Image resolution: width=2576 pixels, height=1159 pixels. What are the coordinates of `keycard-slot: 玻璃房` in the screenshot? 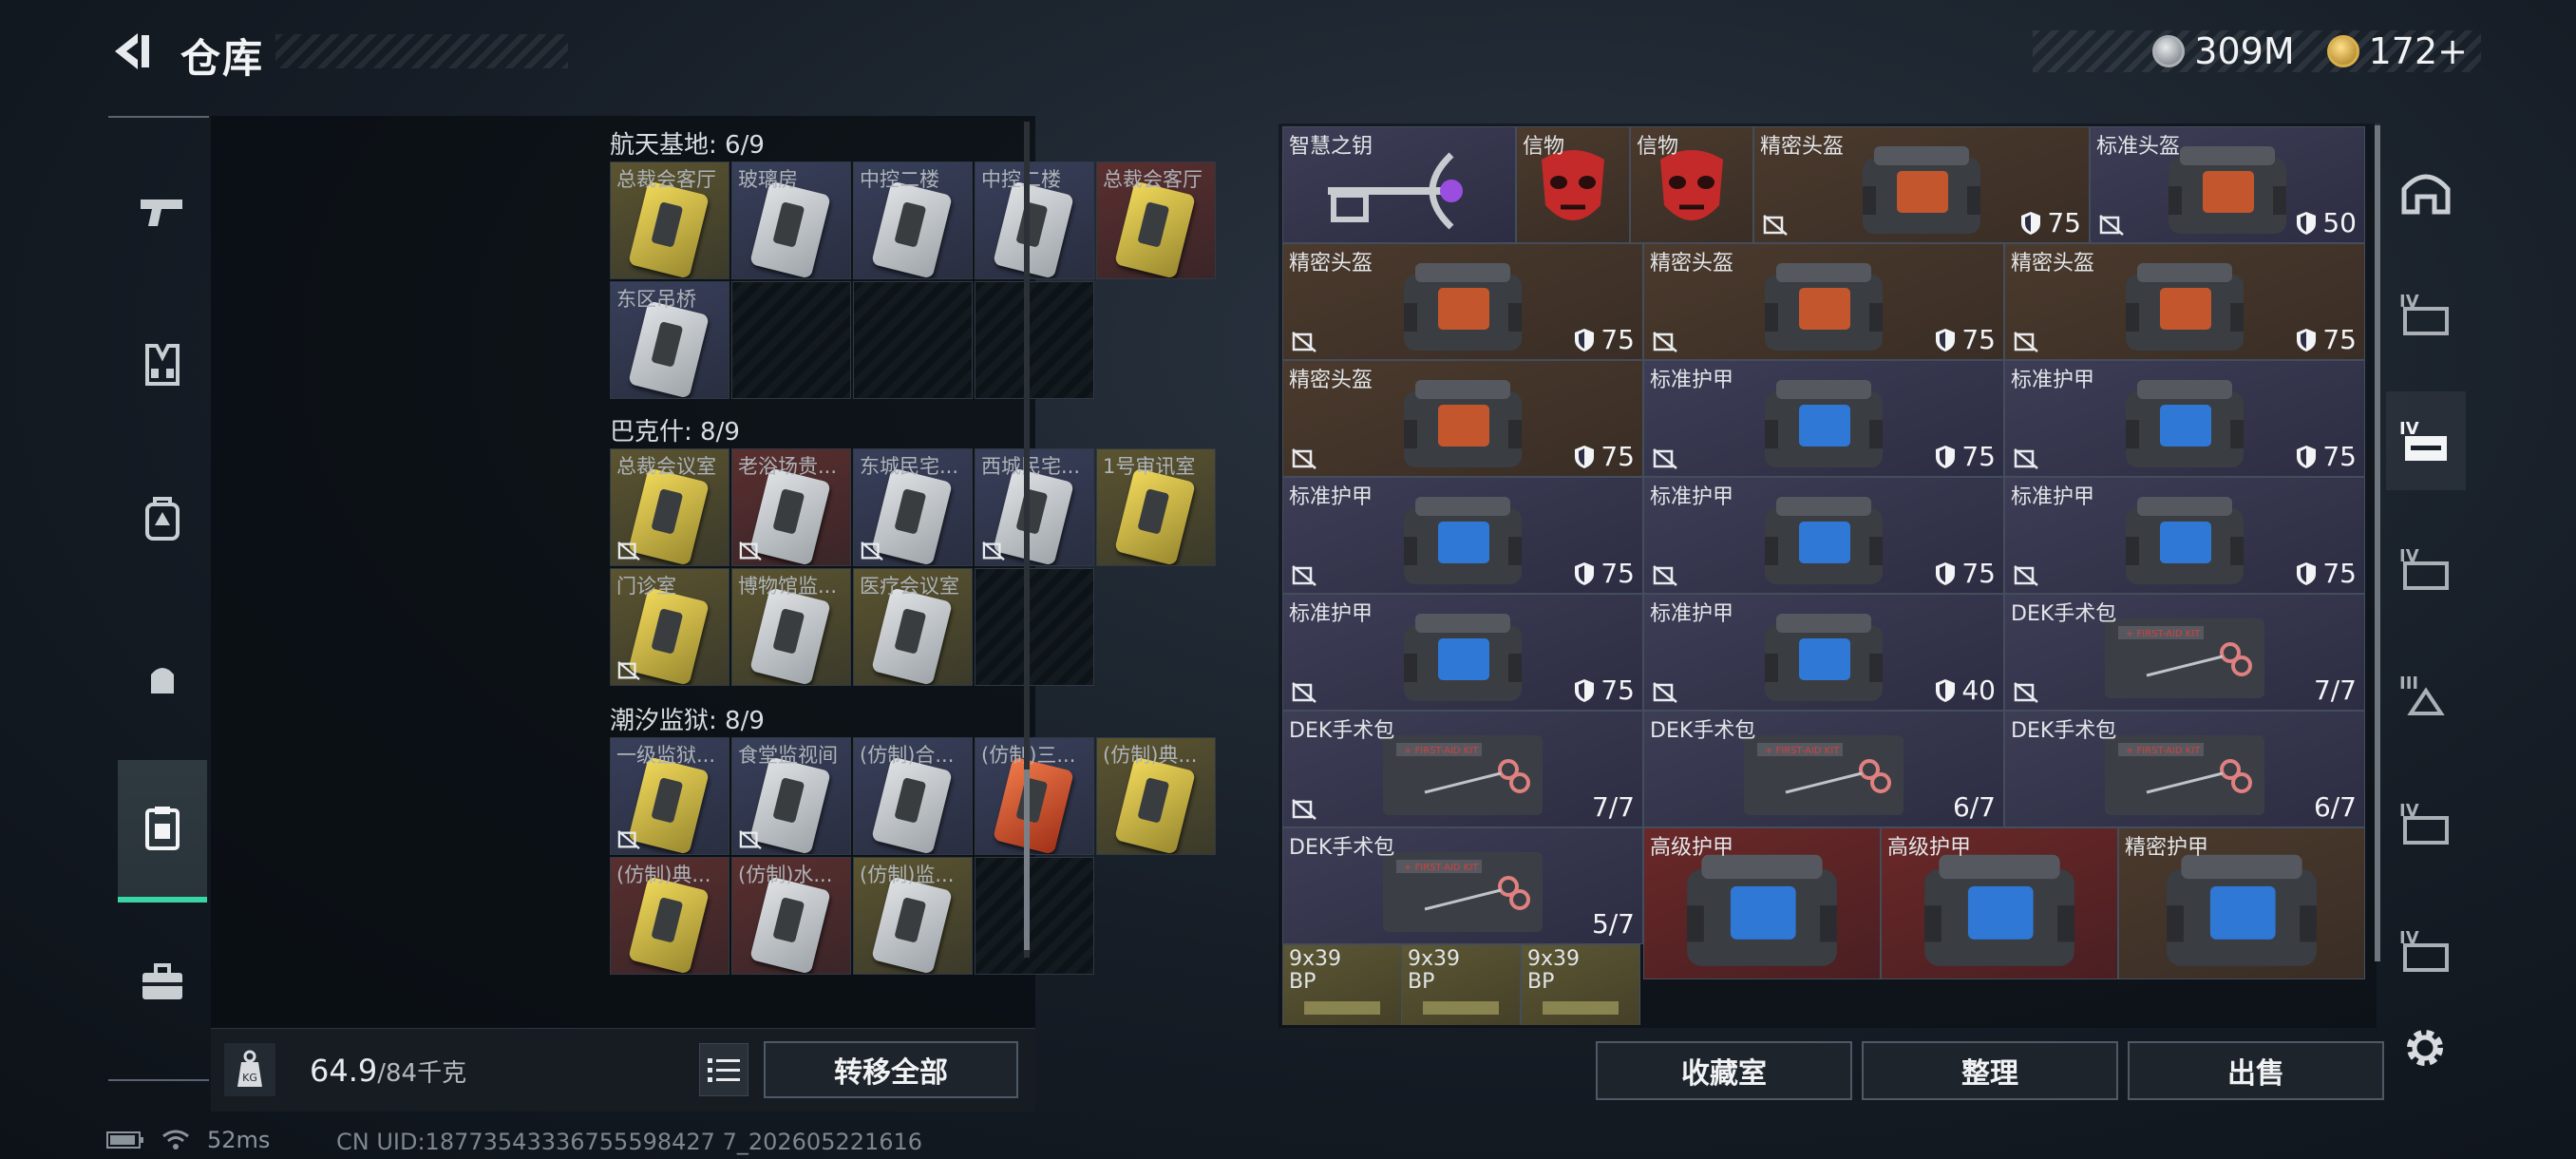 It's located at (791, 220).